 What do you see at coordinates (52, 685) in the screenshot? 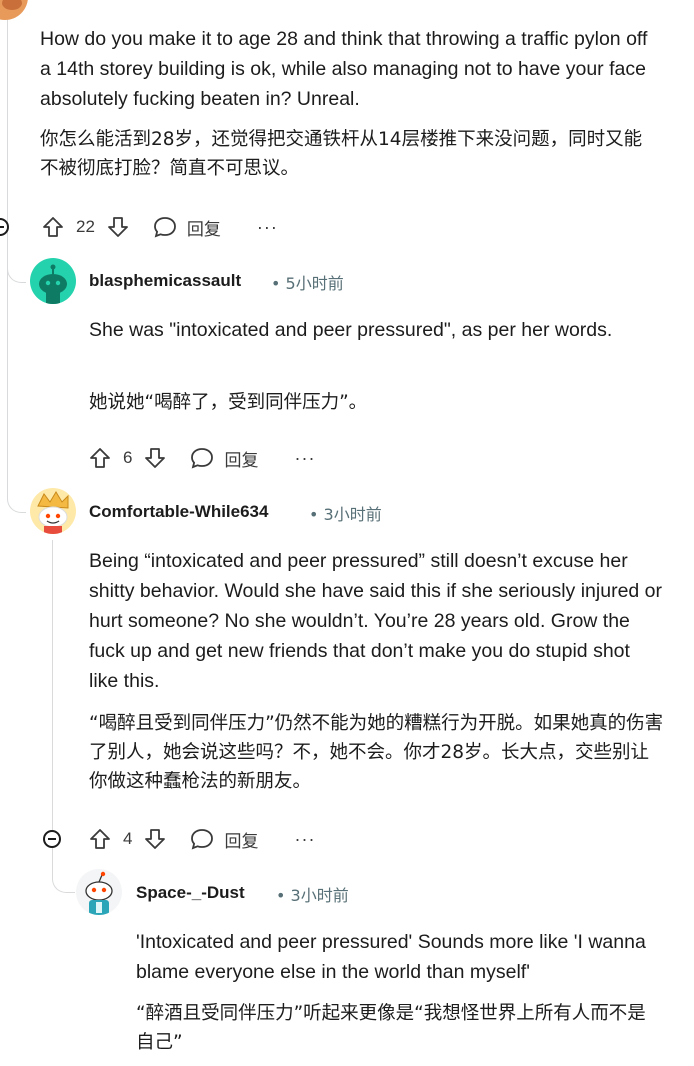
I see `thread-line-reply` at bounding box center [52, 685].